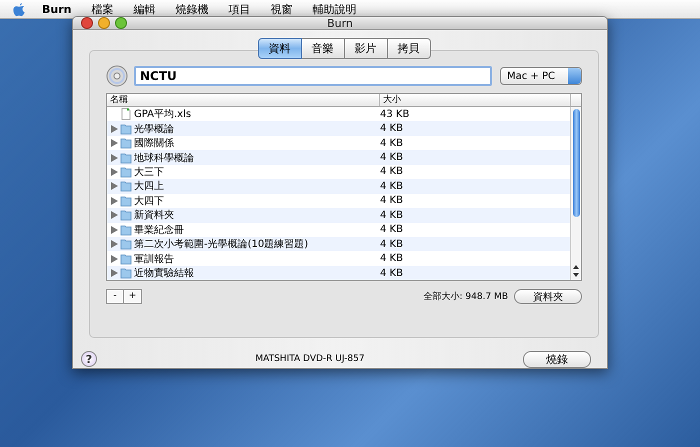  Describe the element at coordinates (149, 172) in the screenshot. I see `file-name: 大三下` at that location.